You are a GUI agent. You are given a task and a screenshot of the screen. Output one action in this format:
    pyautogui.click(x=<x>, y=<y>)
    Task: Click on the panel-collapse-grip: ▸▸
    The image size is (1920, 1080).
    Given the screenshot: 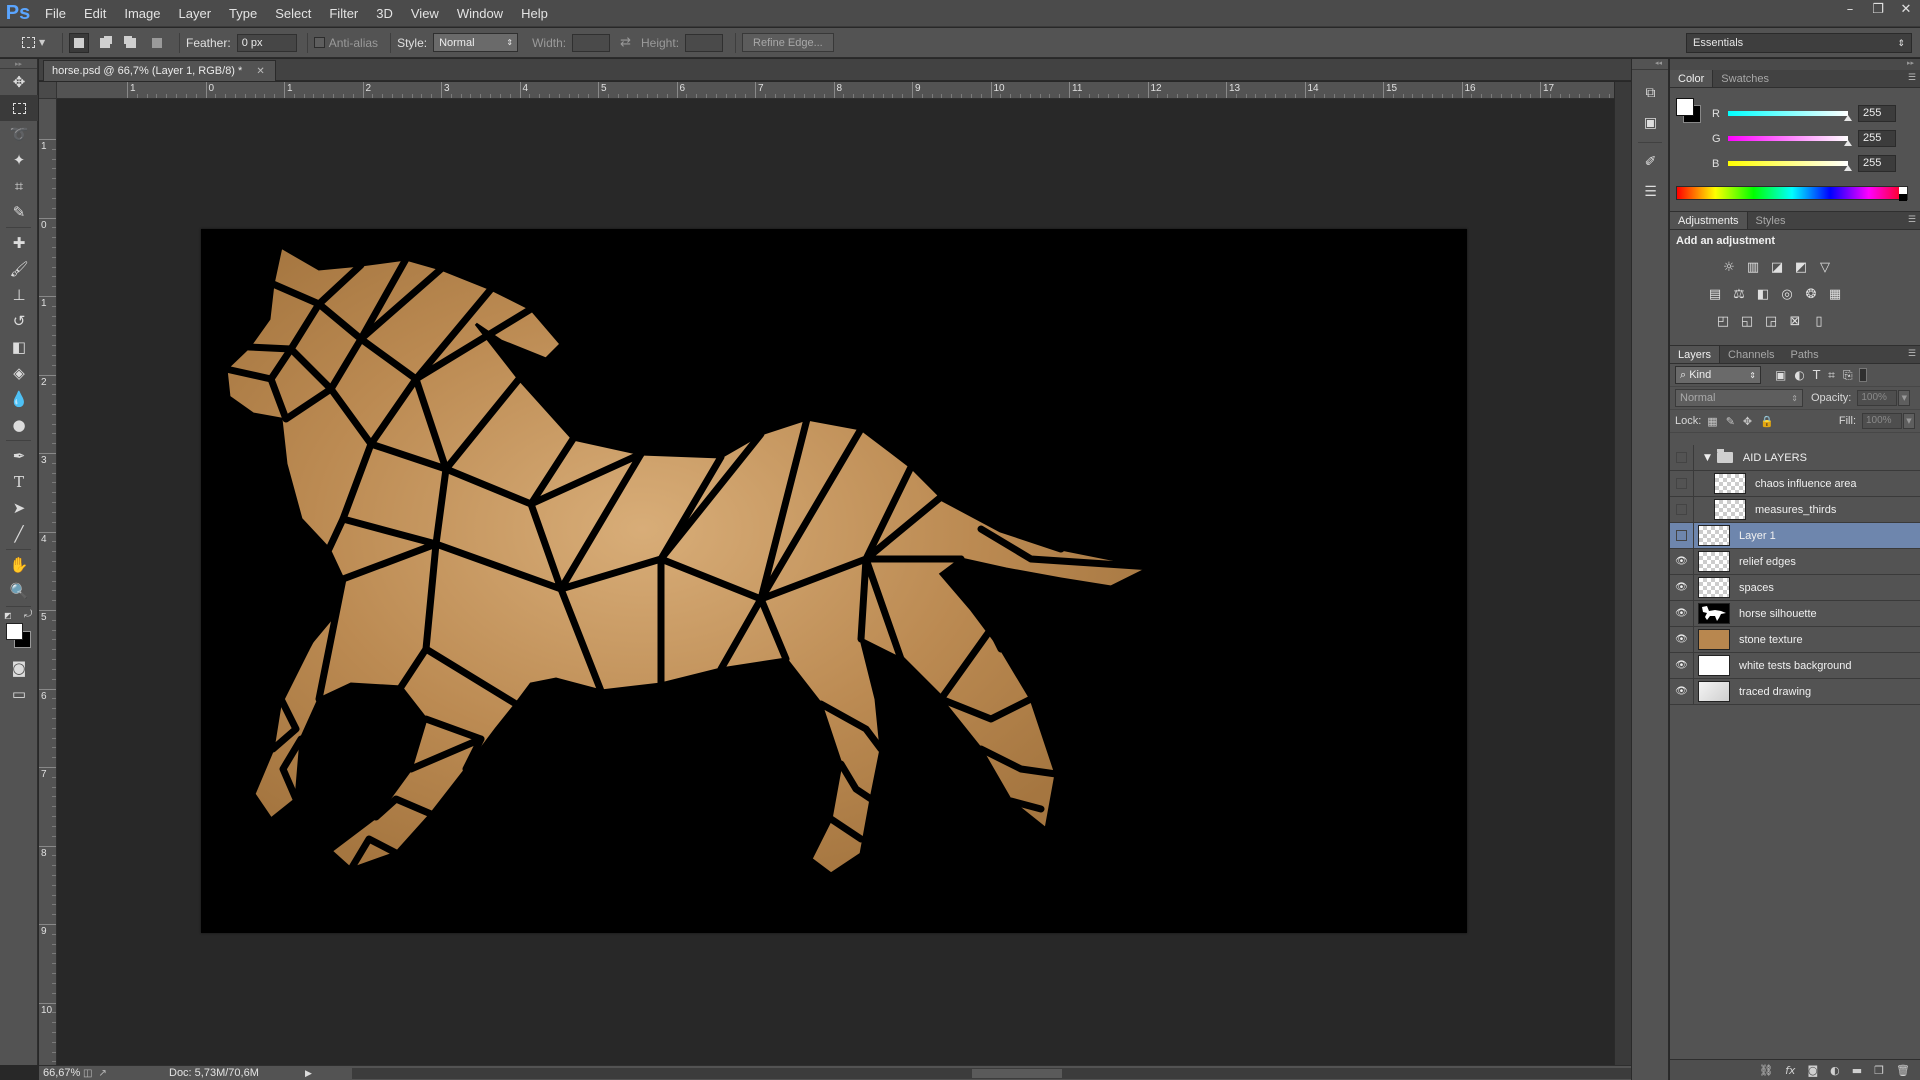 What is the action you would take?
    pyautogui.click(x=18, y=64)
    